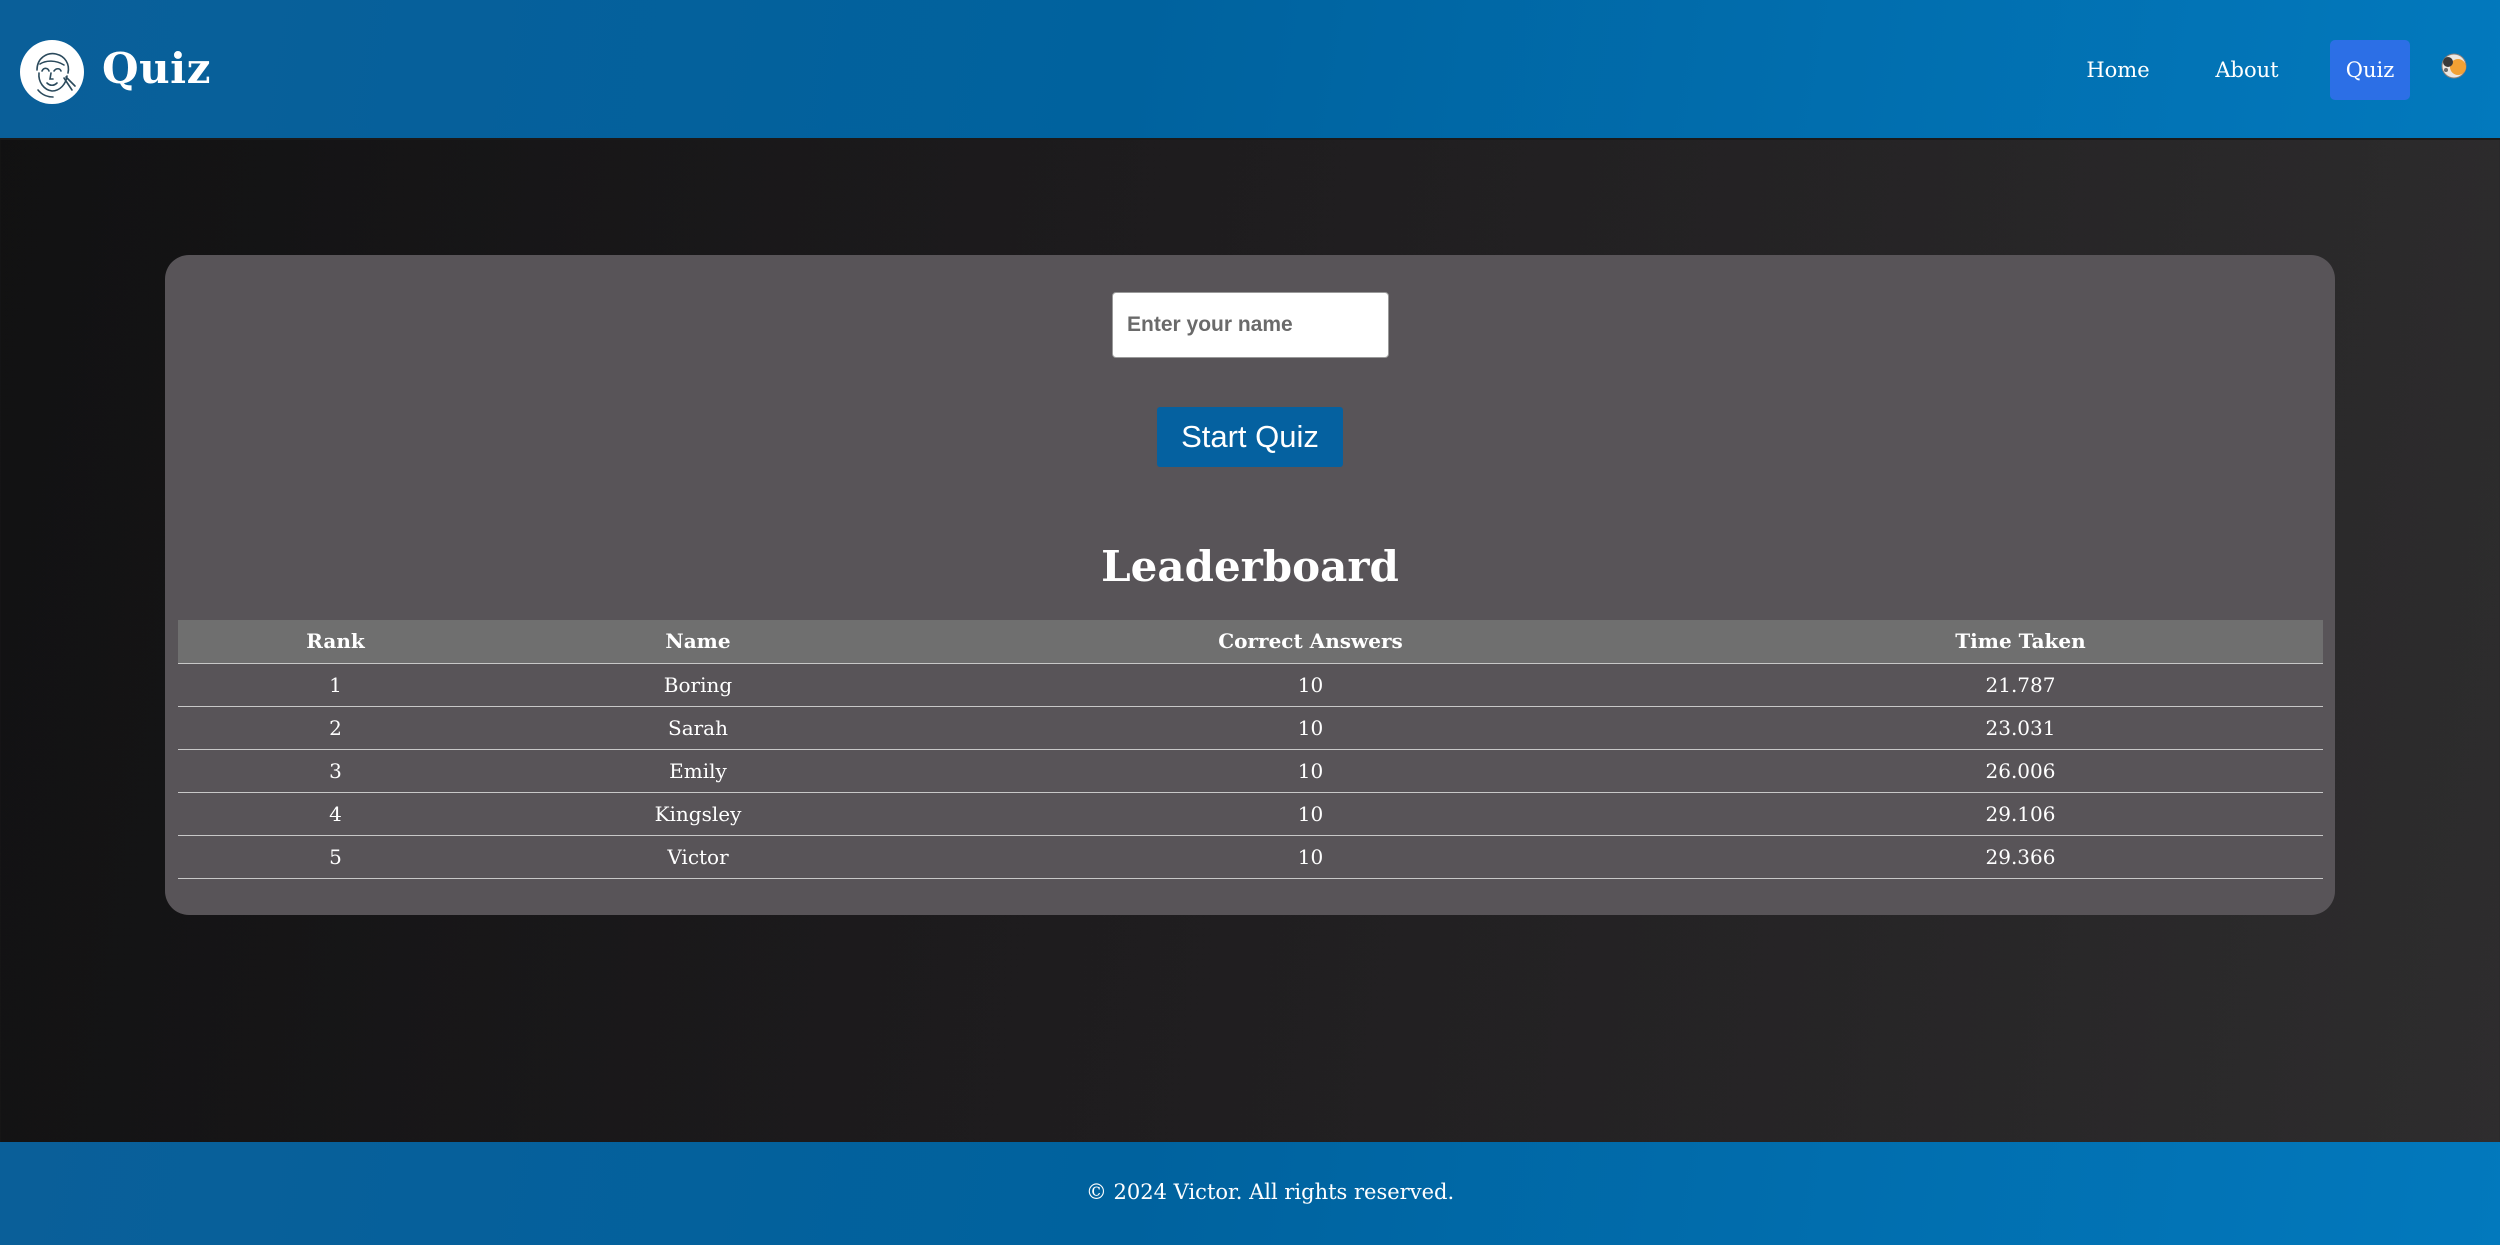 The width and height of the screenshot is (2500, 1245). I want to click on time-taken-cell: 29.106, so click(2020, 814).